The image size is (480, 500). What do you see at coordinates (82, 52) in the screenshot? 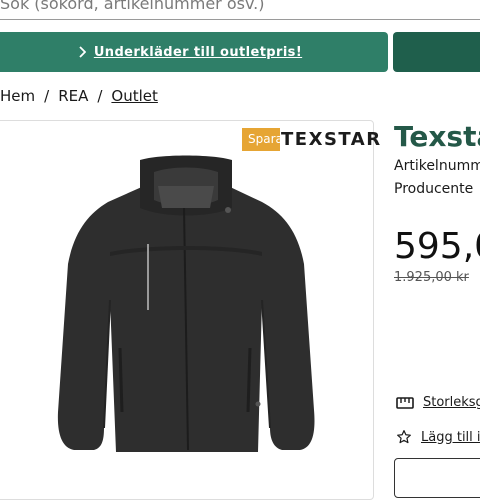
I see `chevron-right-icon` at bounding box center [82, 52].